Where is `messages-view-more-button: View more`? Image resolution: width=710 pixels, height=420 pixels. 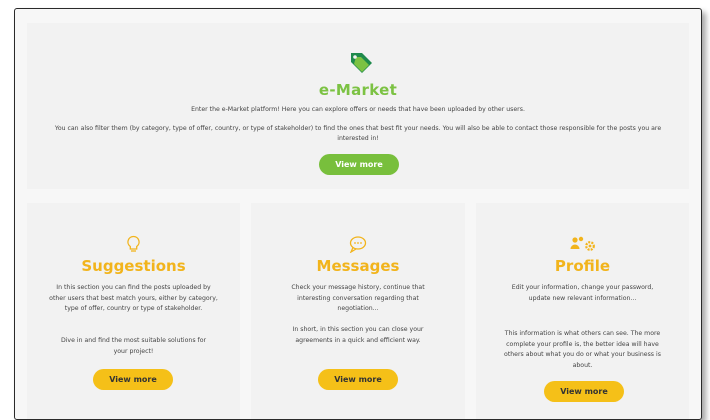 messages-view-more-button: View more is located at coordinates (358, 379).